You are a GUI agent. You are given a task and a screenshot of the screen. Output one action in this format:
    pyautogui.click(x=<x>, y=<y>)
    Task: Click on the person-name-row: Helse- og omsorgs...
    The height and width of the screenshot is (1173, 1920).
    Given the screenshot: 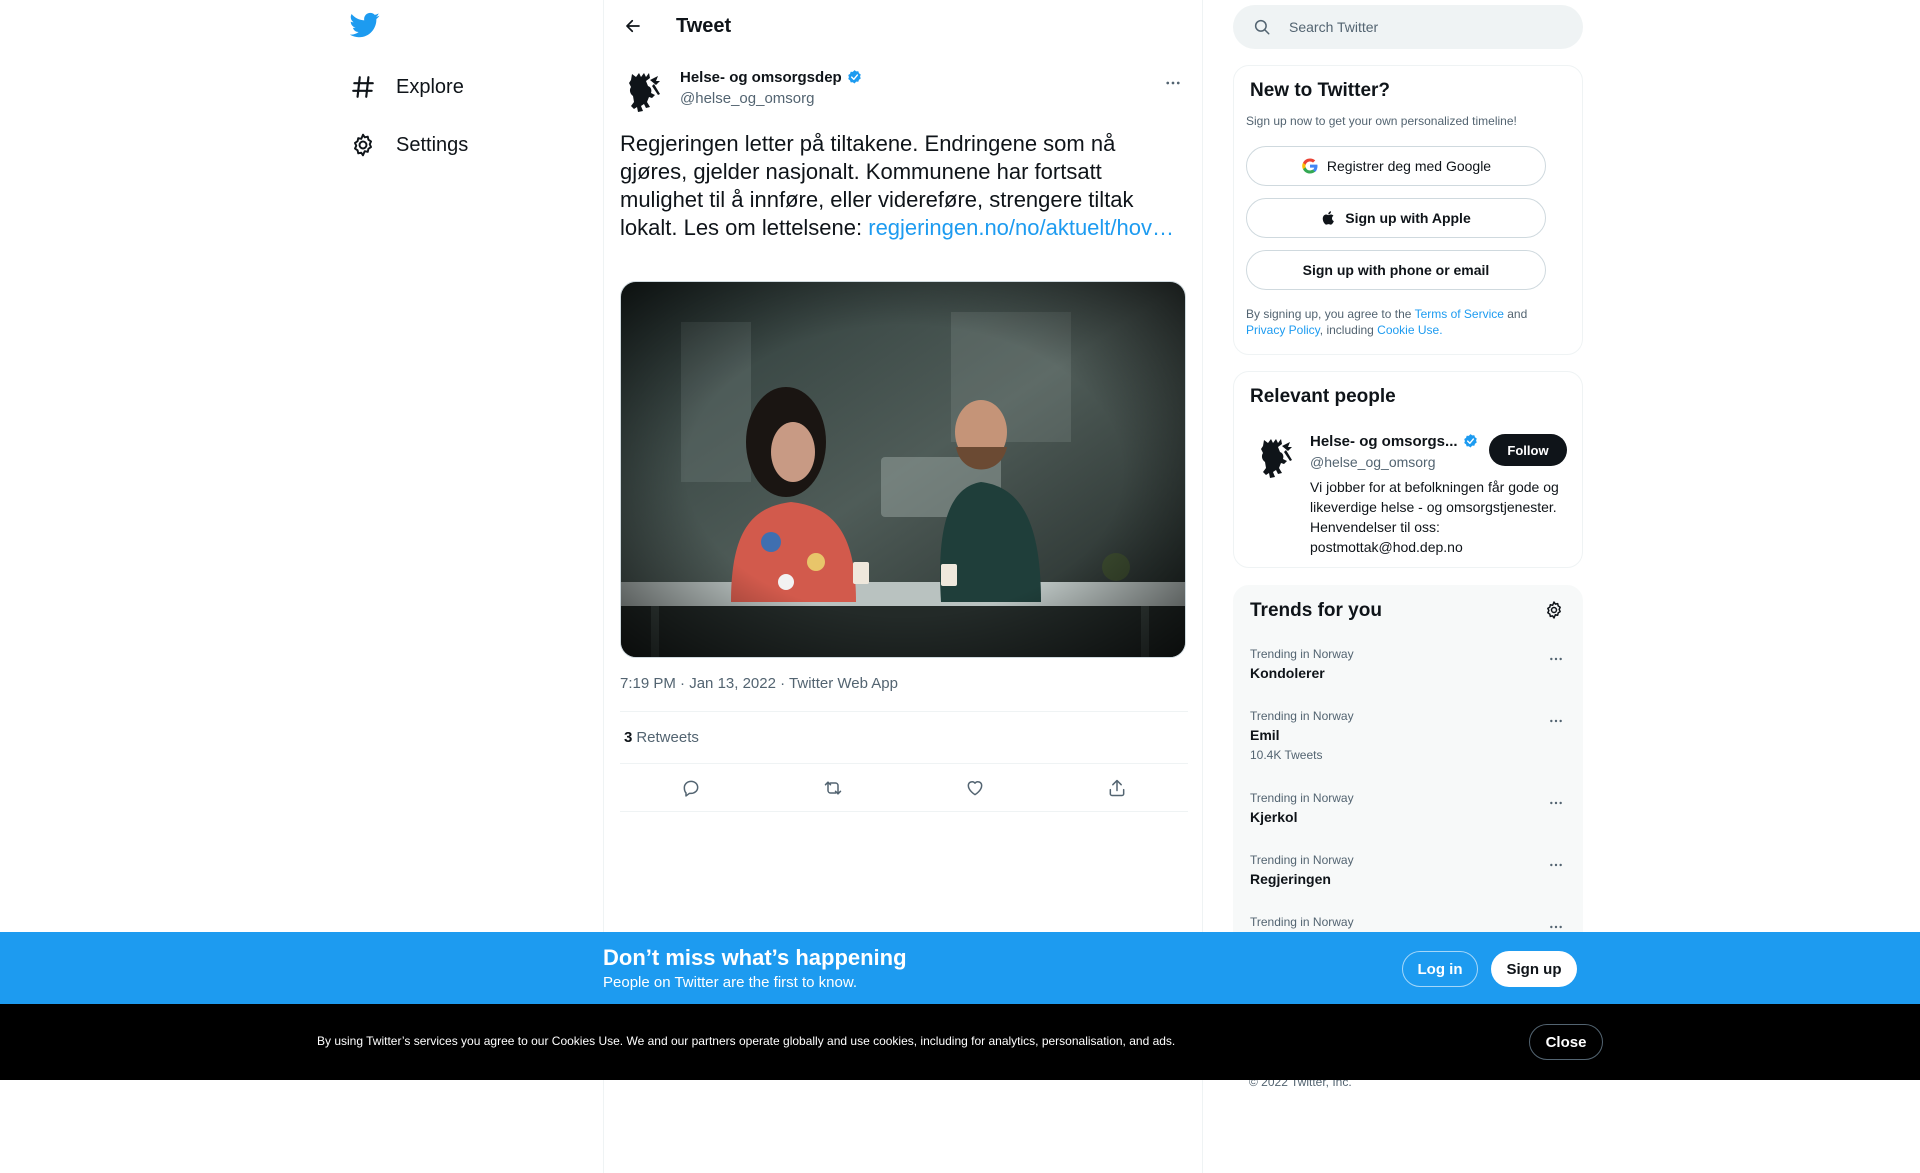 What is the action you would take?
    pyautogui.click(x=1394, y=441)
    